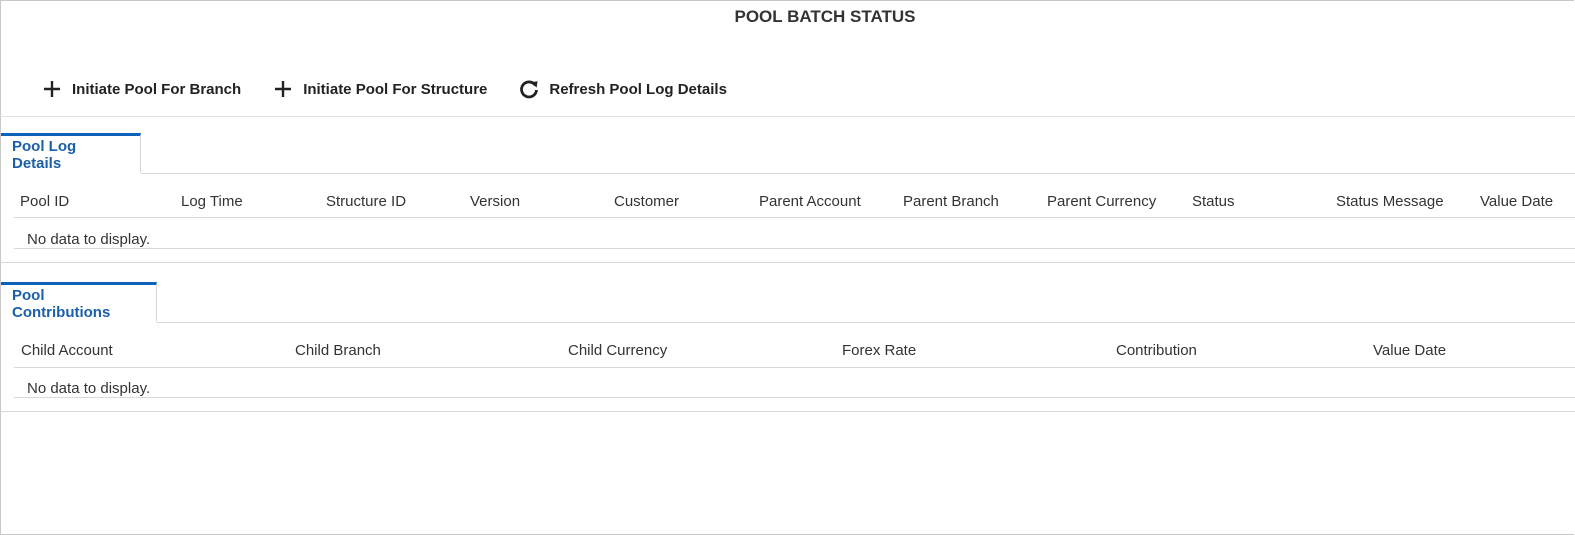 The height and width of the screenshot is (535, 1575). Describe the element at coordinates (788, 302) in the screenshot. I see `pool-contrib-tabbar: Pool Contributions` at that location.